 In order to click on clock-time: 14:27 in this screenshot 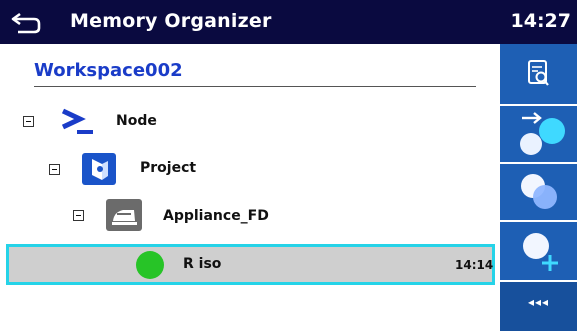, I will do `click(540, 21)`.